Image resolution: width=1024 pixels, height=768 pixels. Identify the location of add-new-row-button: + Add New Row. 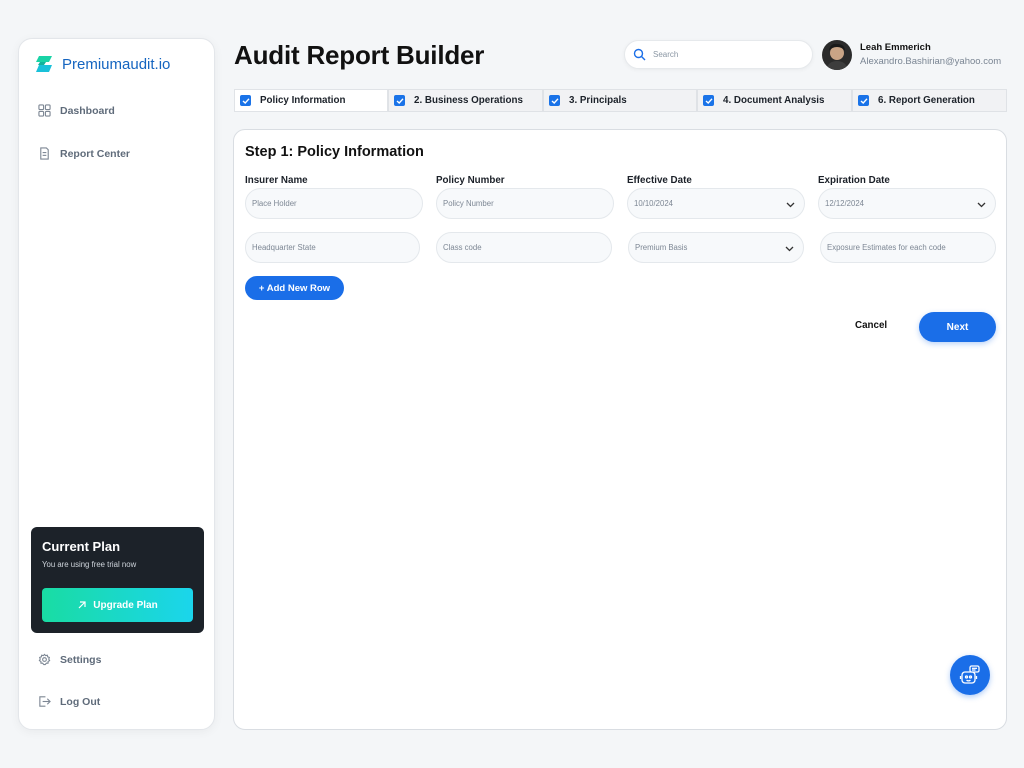
(294, 288).